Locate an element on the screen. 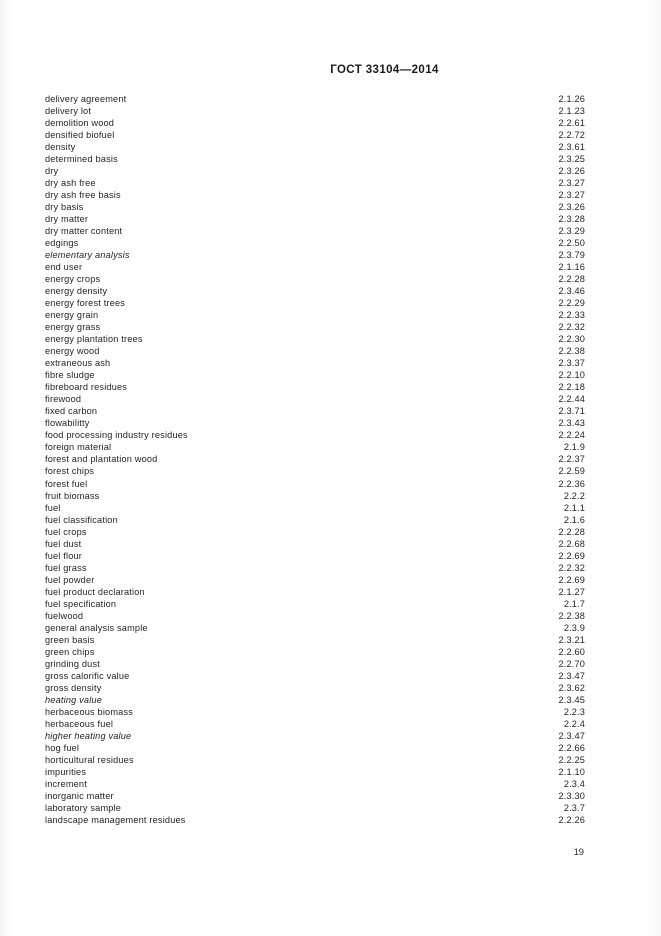 Image resolution: width=661 pixels, height=936 pixels. index-term: energy crops is located at coordinates (73, 279).